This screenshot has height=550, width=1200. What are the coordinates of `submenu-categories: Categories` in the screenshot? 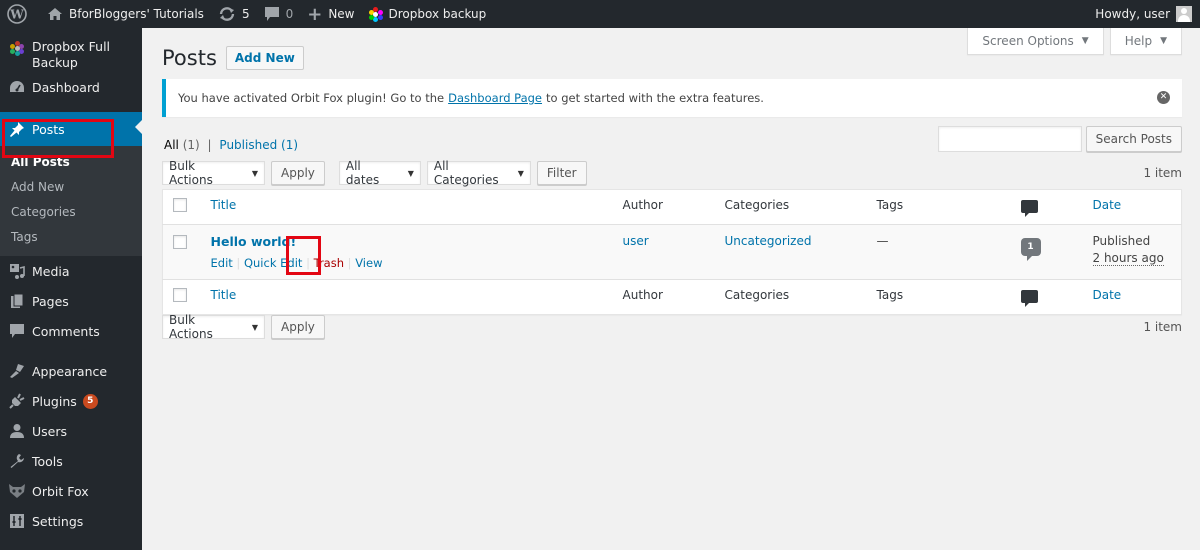 It's located at (71, 212).